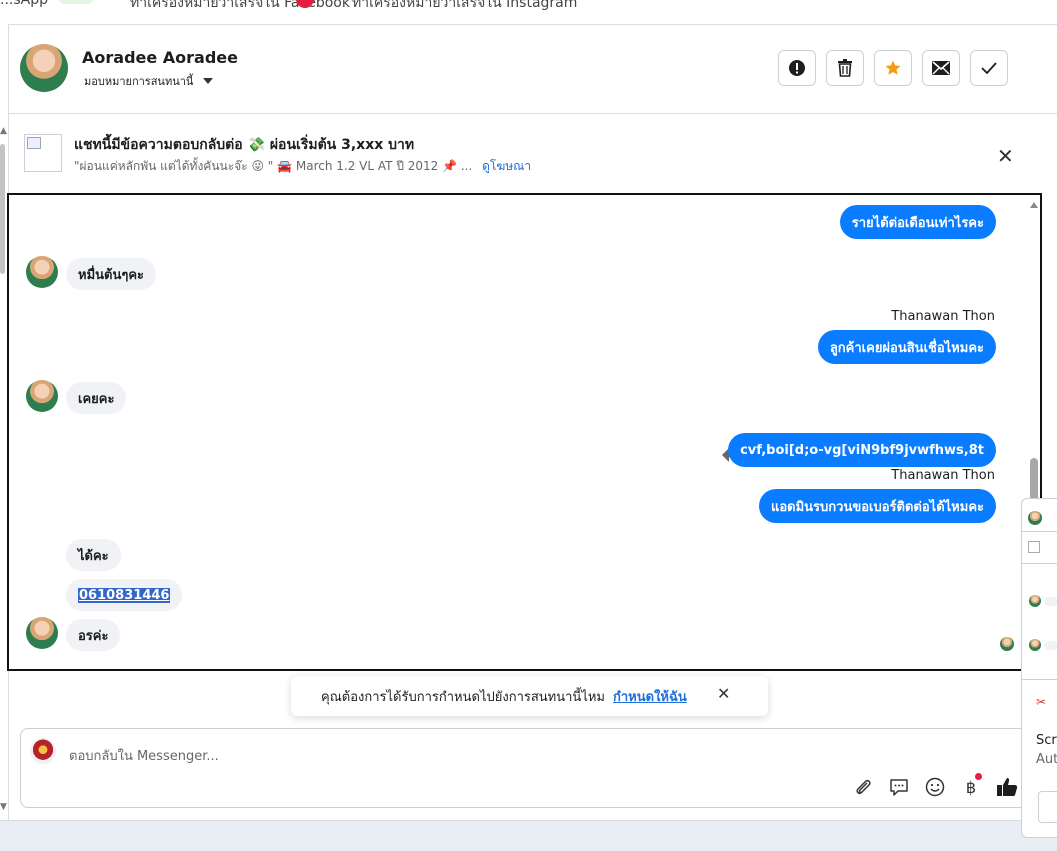 The width and height of the screenshot is (1057, 851). Describe the element at coordinates (650, 696) in the screenshot. I see `assign-to-me-link: กำหนดให้ฉัน` at that location.